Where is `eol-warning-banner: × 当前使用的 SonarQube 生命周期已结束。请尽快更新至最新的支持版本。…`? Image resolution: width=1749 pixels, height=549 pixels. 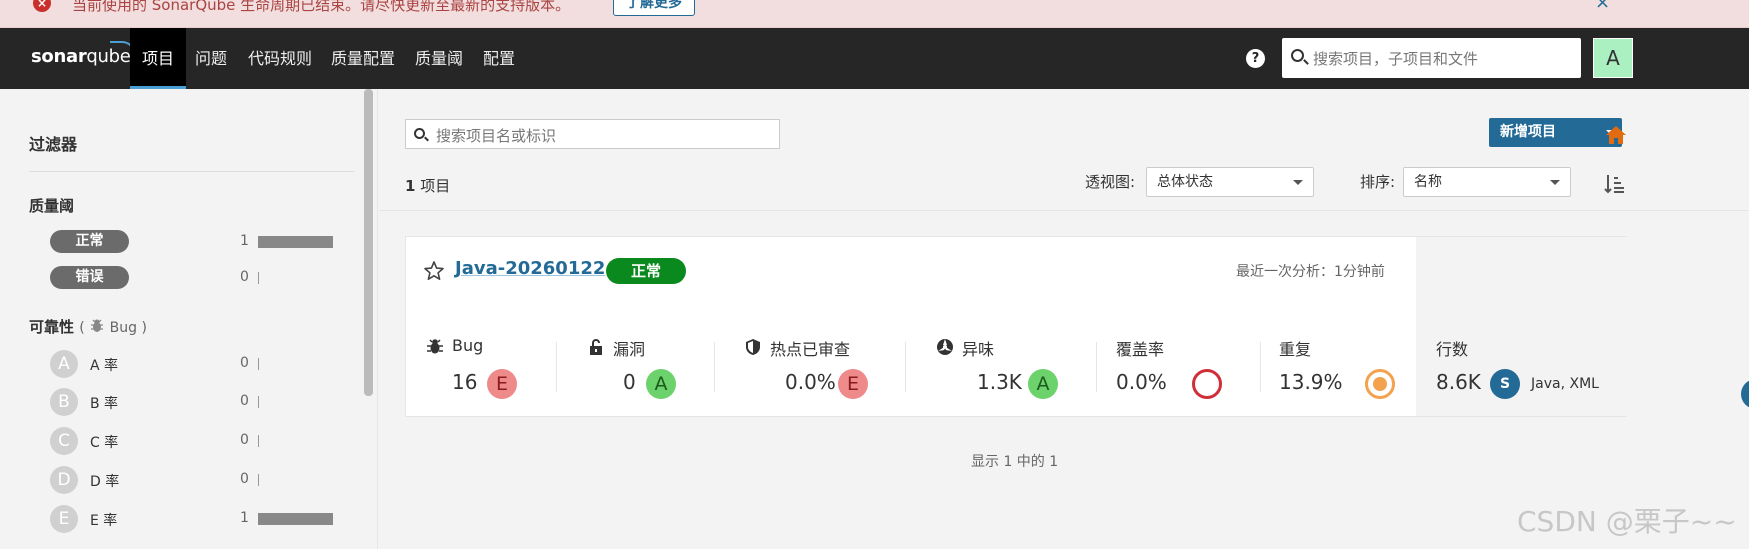 eol-warning-banner: × 当前使用的 SonarQube 生命周期已结束。请尽快更新至最新的支持版本。… is located at coordinates (874, 14).